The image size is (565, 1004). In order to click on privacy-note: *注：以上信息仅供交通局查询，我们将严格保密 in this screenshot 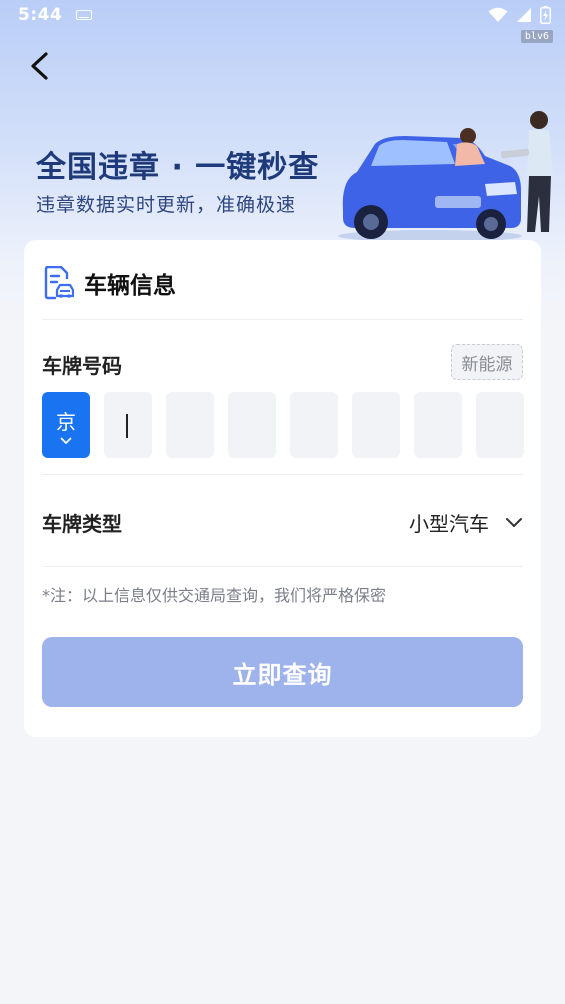, I will do `click(214, 595)`.